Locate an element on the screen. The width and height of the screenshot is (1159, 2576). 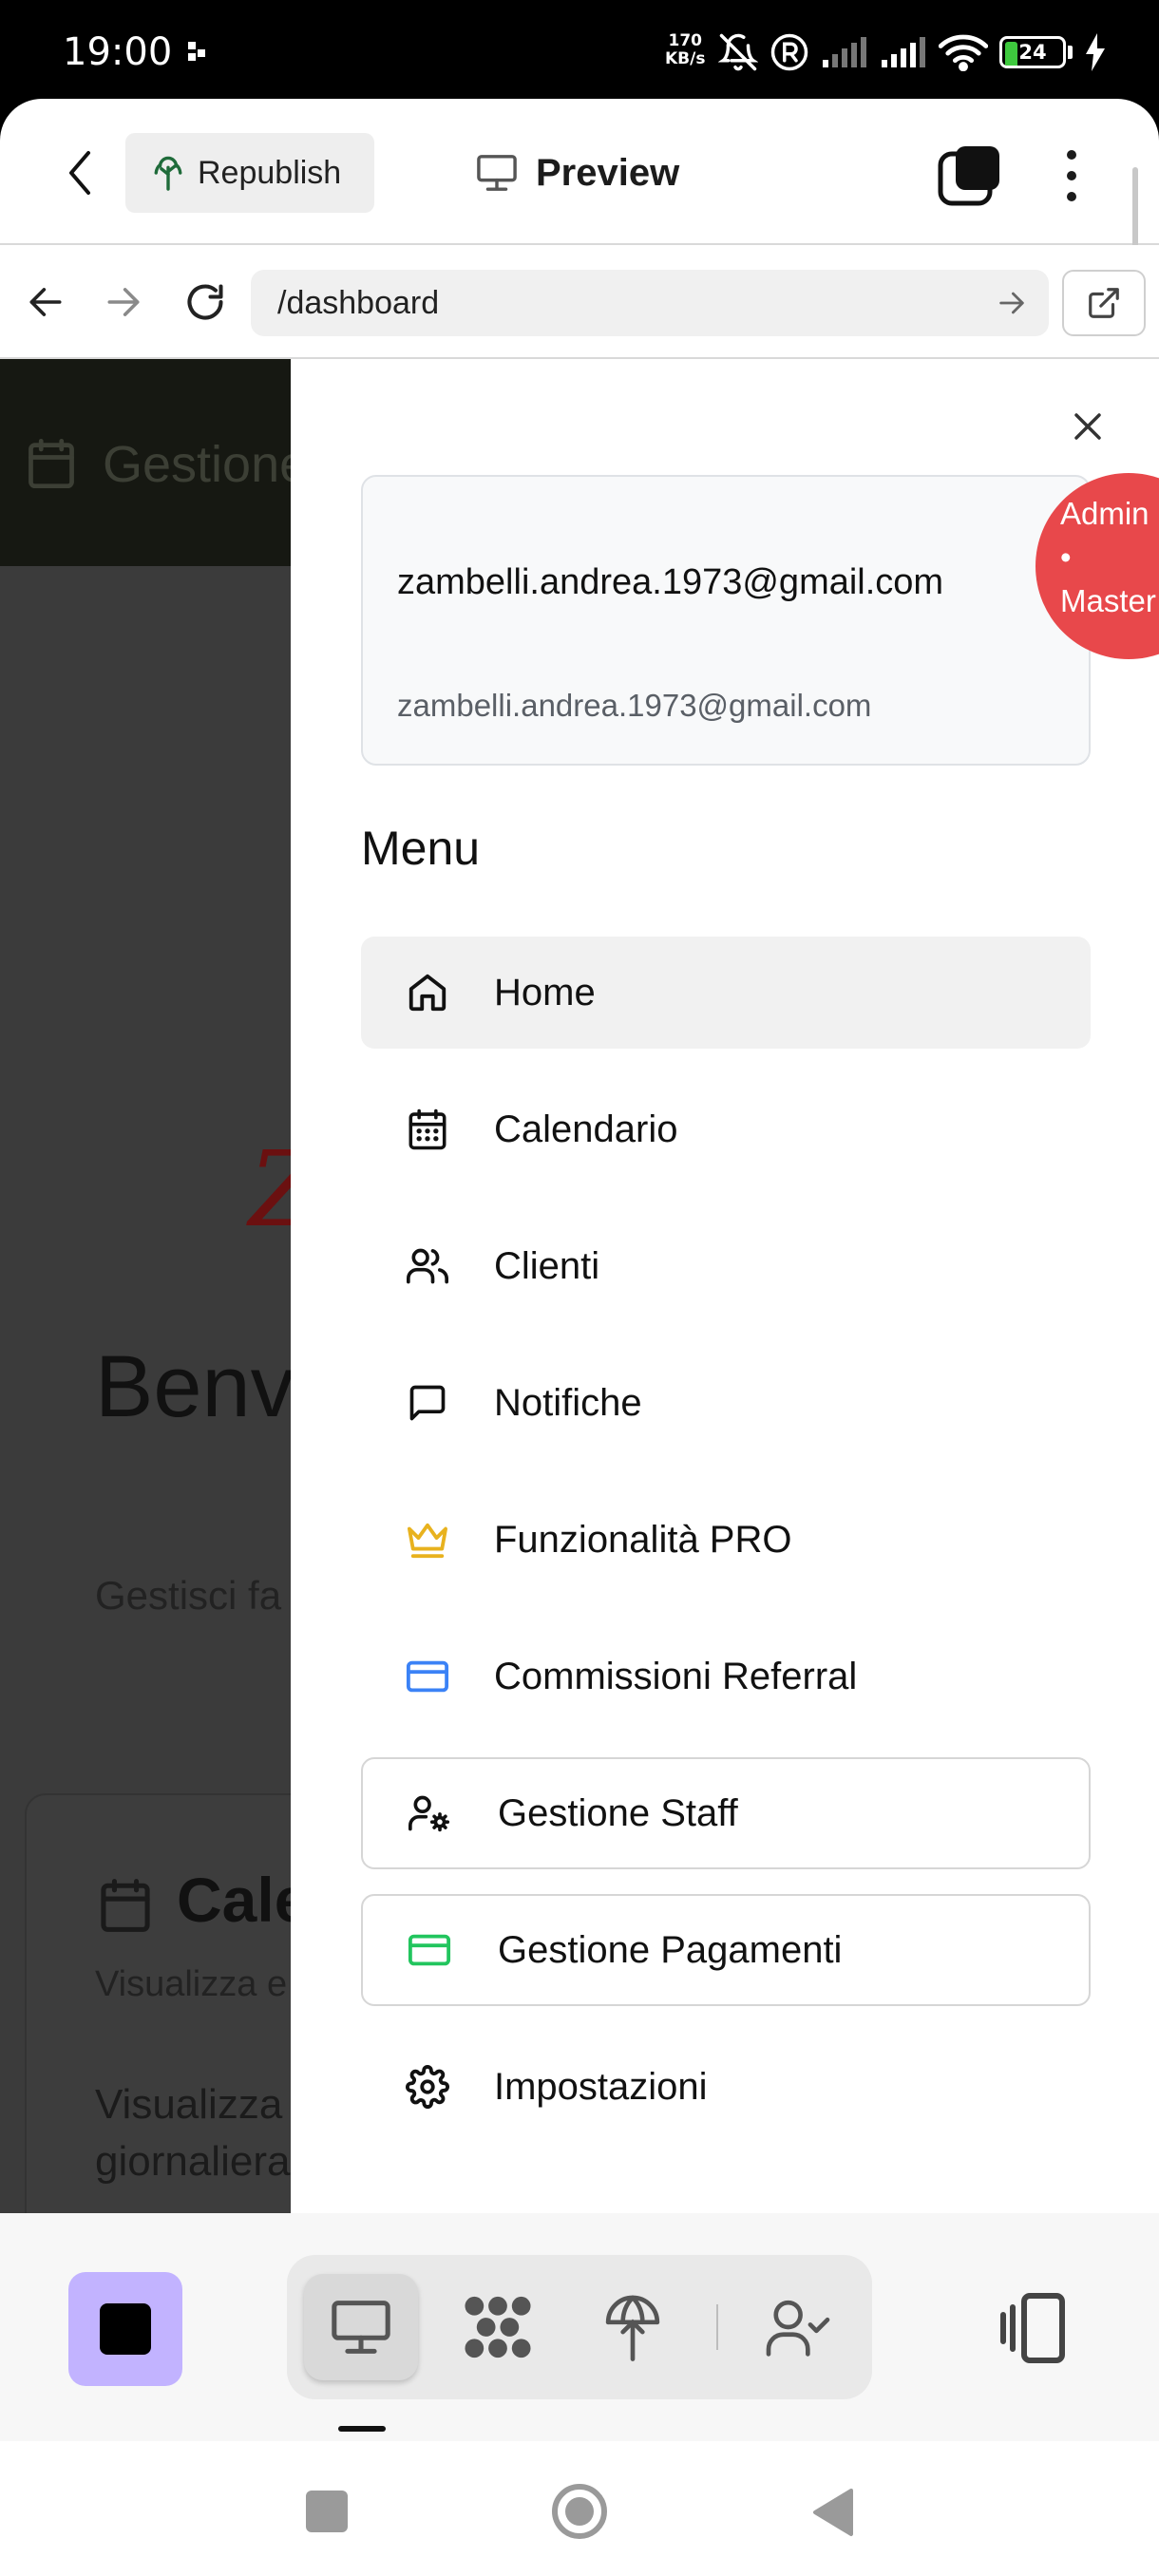
user-check-icon is located at coordinates (798, 2328).